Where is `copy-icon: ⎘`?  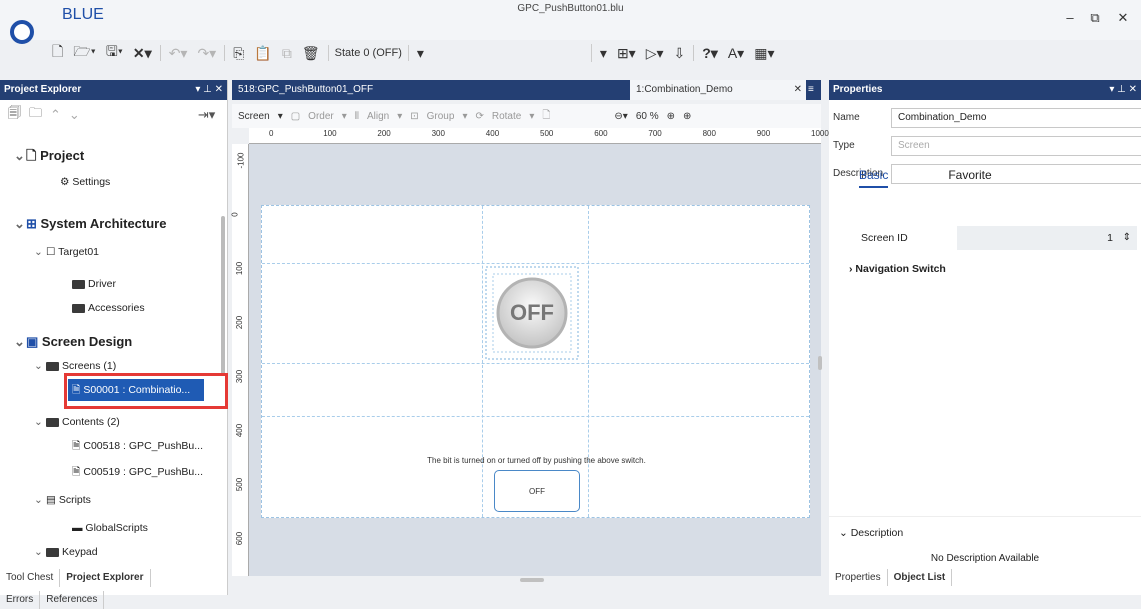 copy-icon: ⎘ is located at coordinates (238, 53).